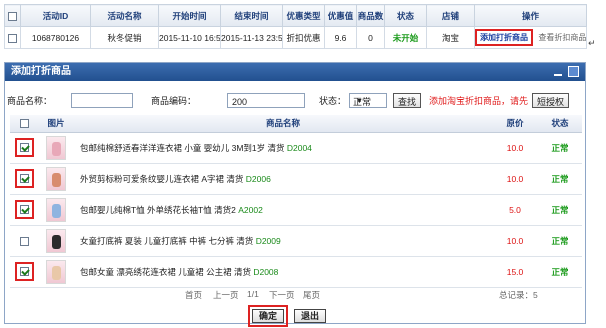 The width and height of the screenshot is (606, 328). I want to click on product-code: D2006, so click(258, 178).